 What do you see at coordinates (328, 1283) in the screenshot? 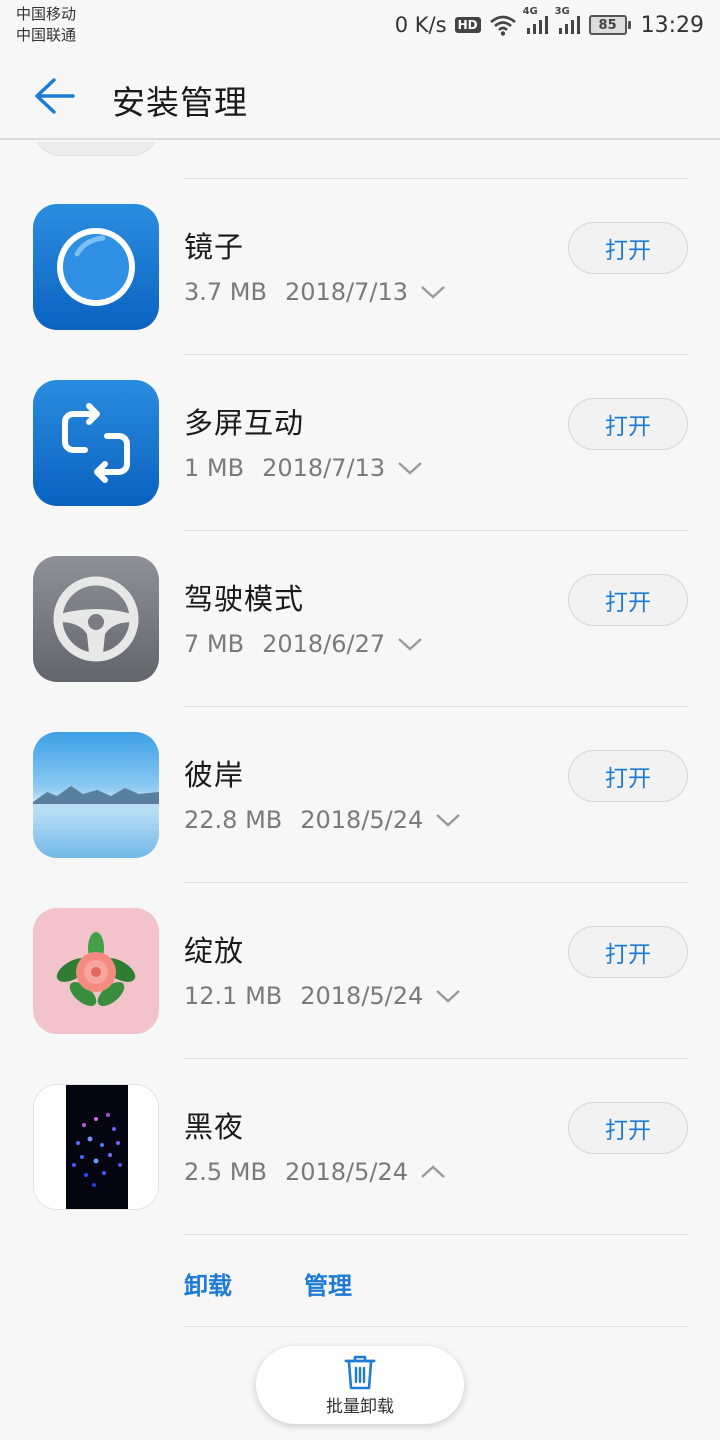
I see `manage-link: 管理` at bounding box center [328, 1283].